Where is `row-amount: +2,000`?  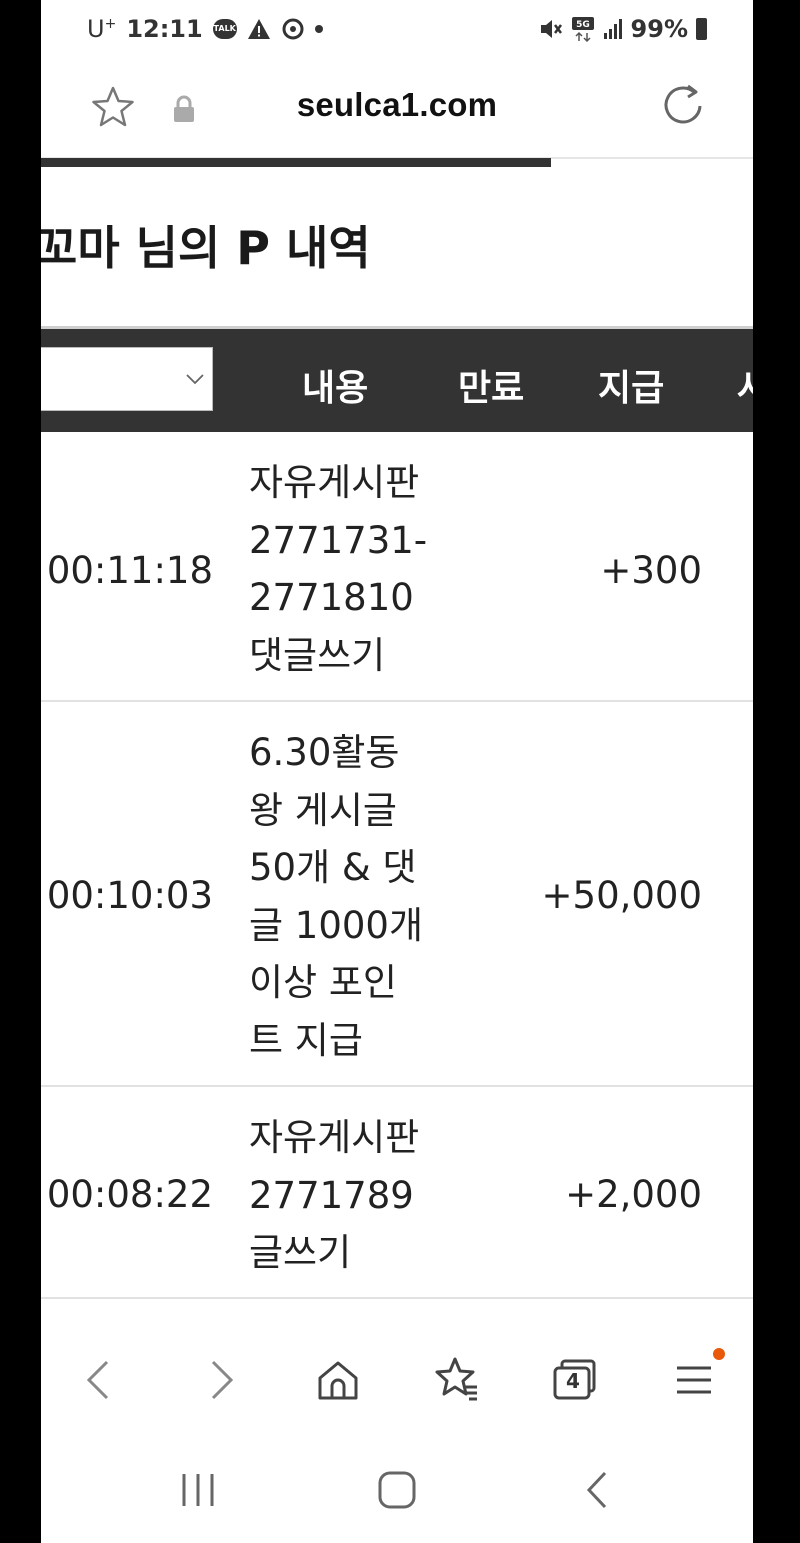 row-amount: +2,000 is located at coordinates (633, 1194).